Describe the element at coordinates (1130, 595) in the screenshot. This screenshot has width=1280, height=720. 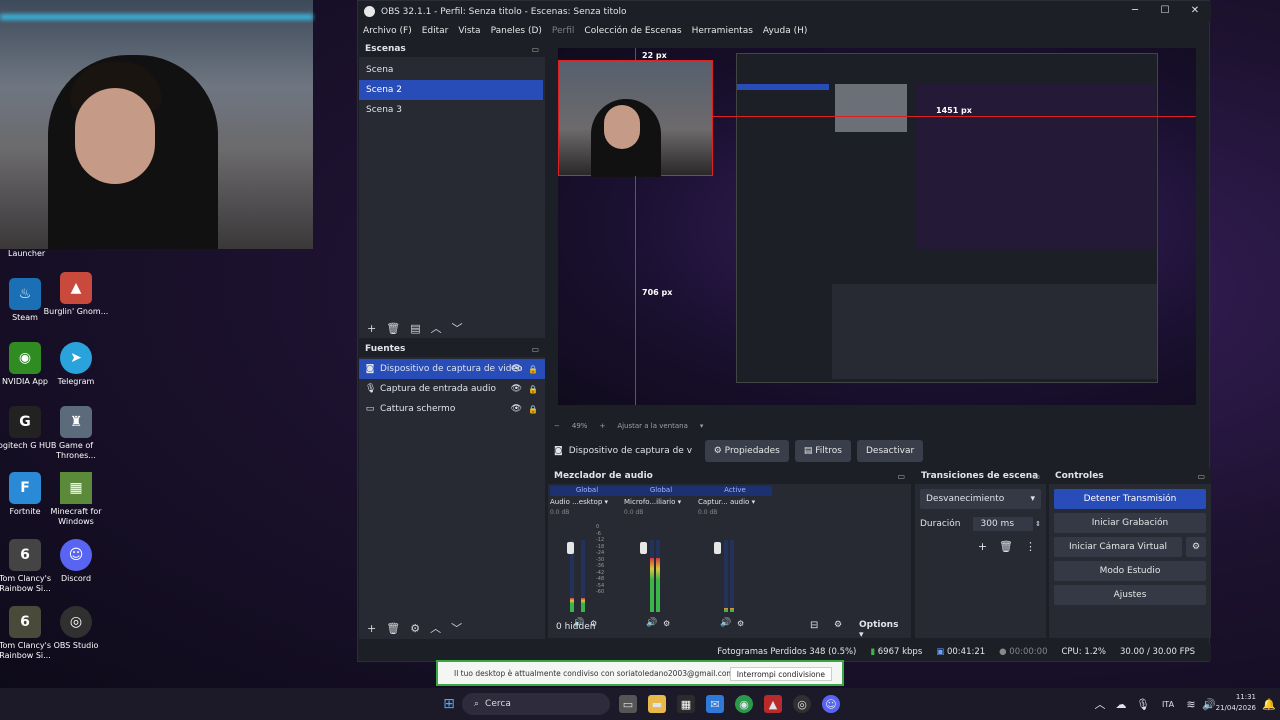
I see `settings-button: Ajustes` at that location.